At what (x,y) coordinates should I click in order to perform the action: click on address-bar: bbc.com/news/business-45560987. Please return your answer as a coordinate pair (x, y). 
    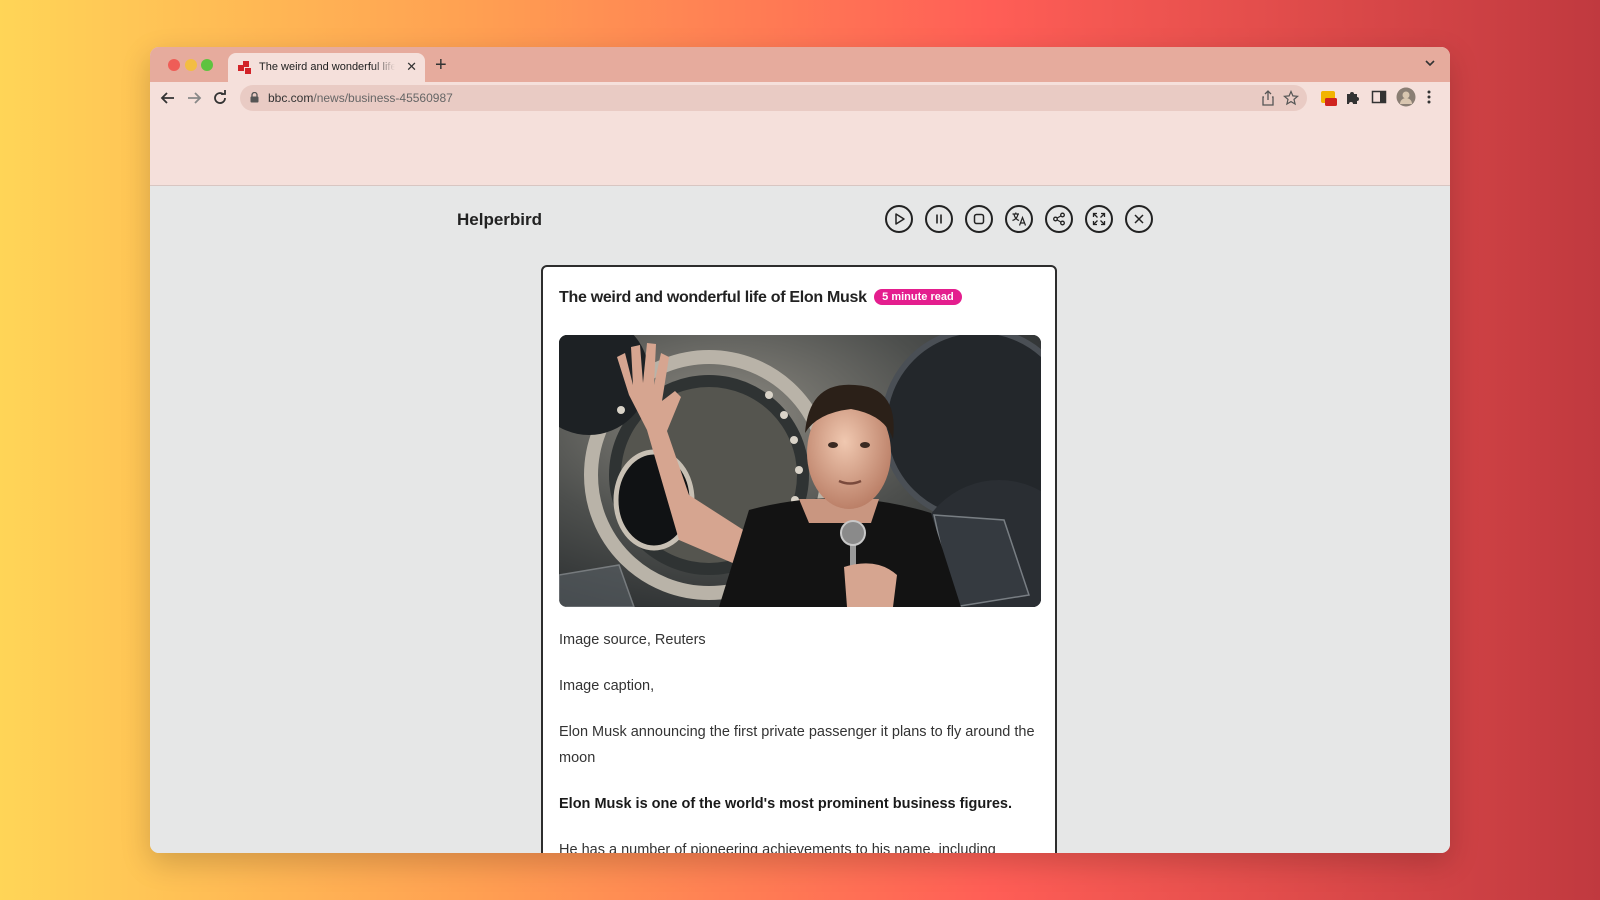
    Looking at the image, I should click on (773, 98).